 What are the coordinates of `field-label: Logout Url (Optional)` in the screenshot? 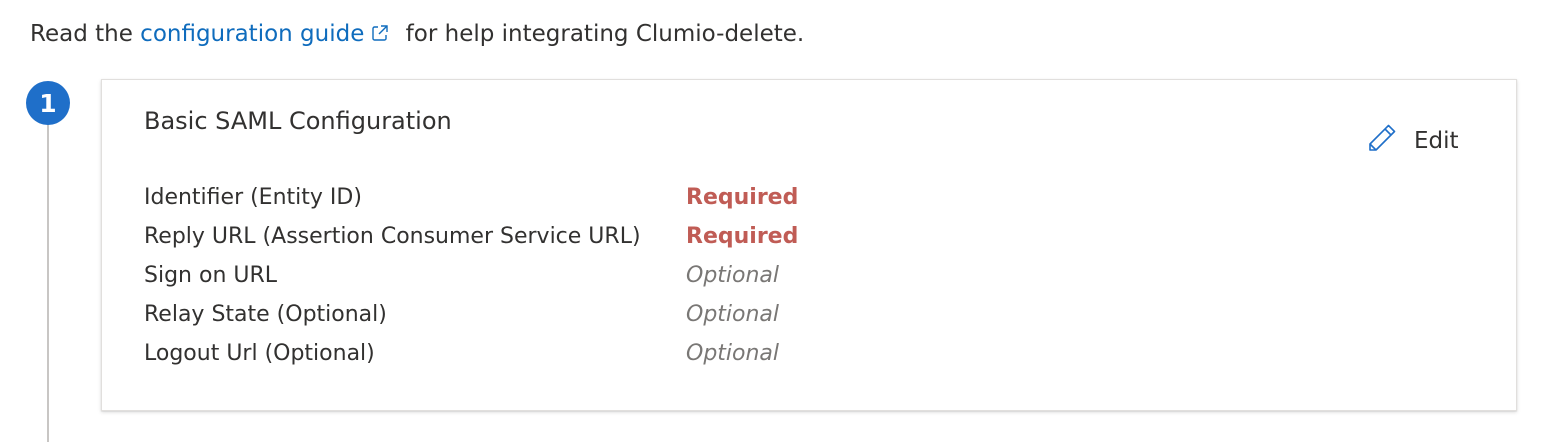 It's located at (259, 353).